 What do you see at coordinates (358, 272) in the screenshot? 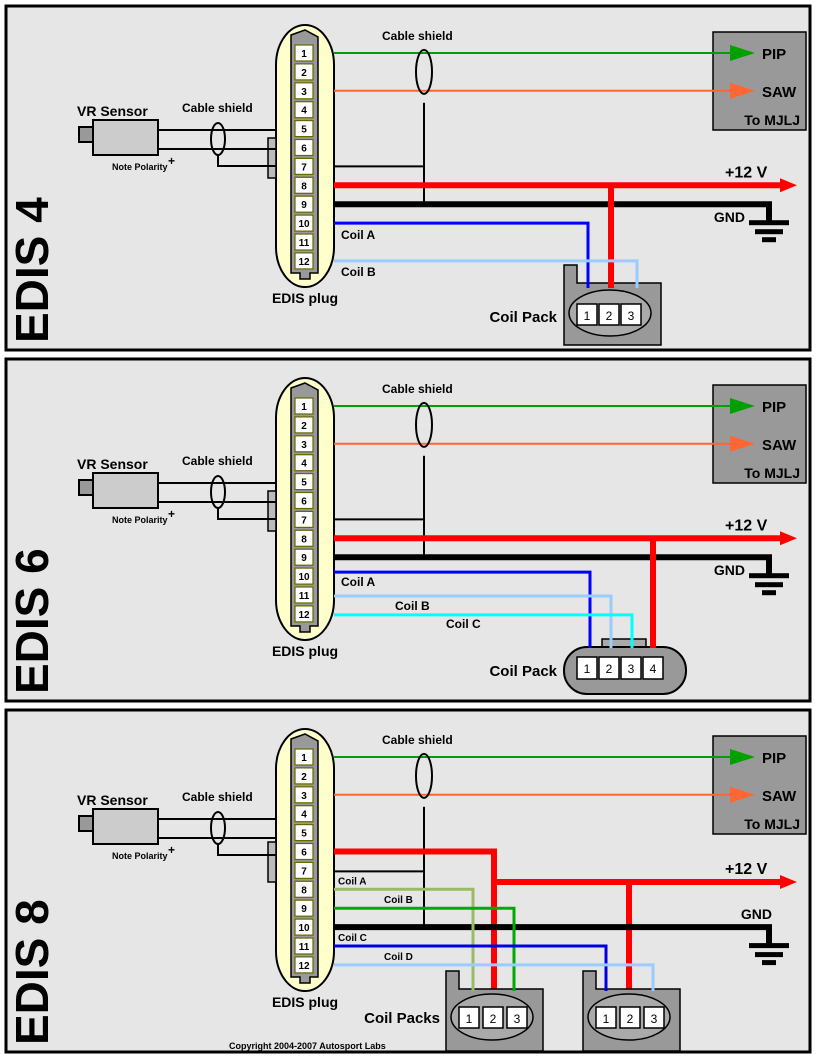
I see `coil-b-label: Coil B` at bounding box center [358, 272].